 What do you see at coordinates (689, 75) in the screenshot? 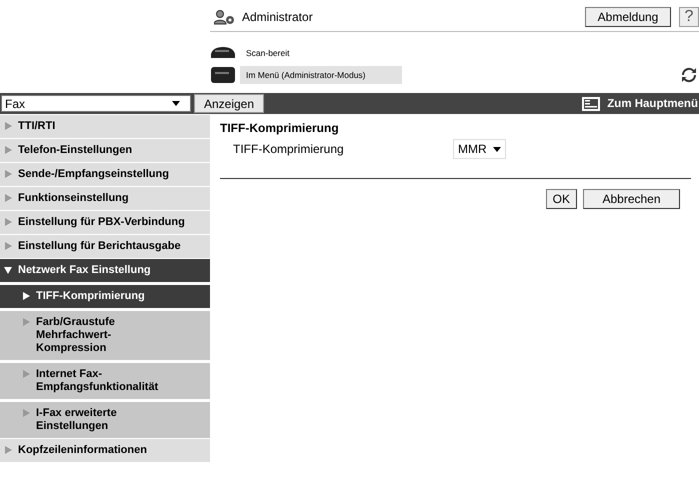
I see `refresh-icon` at bounding box center [689, 75].